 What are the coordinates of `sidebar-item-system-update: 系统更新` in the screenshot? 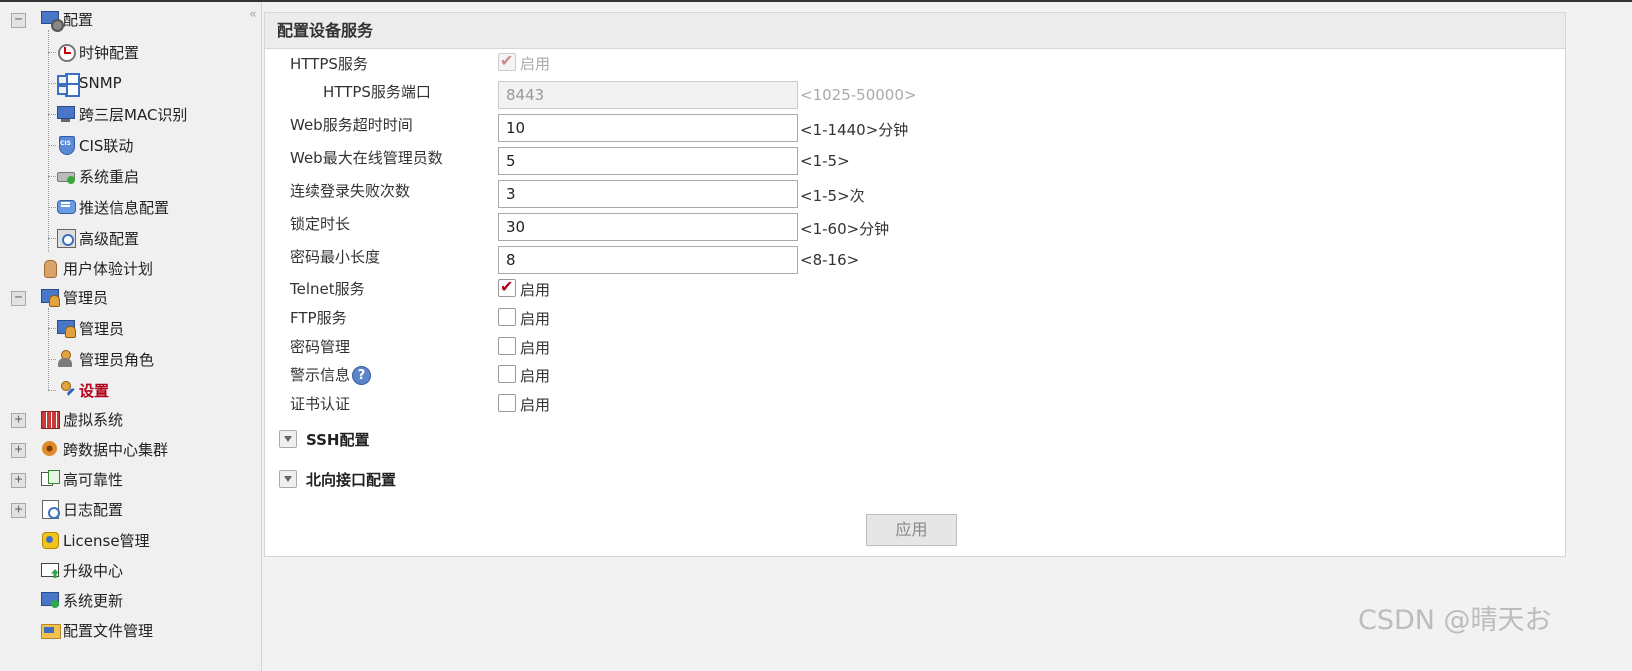 It's located at (81, 600).